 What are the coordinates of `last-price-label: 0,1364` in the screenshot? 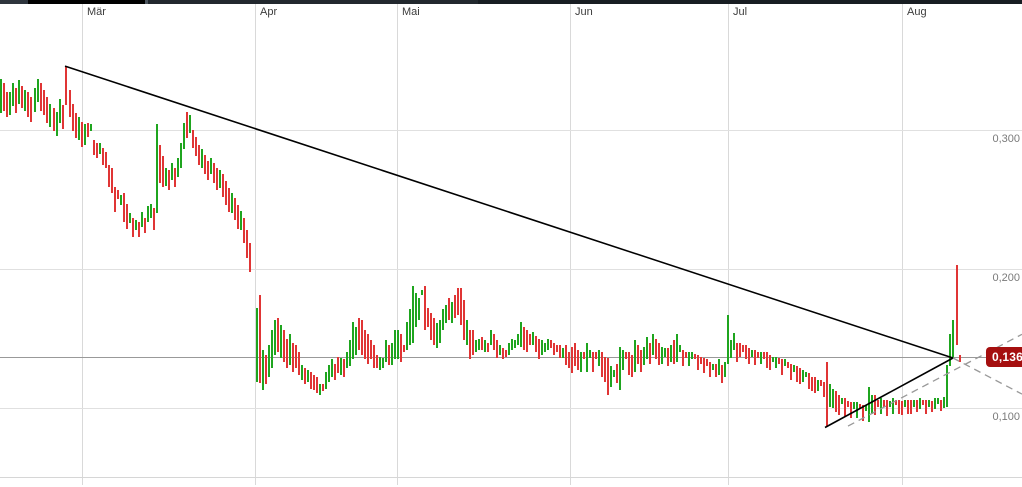 It's located at (1007, 357).